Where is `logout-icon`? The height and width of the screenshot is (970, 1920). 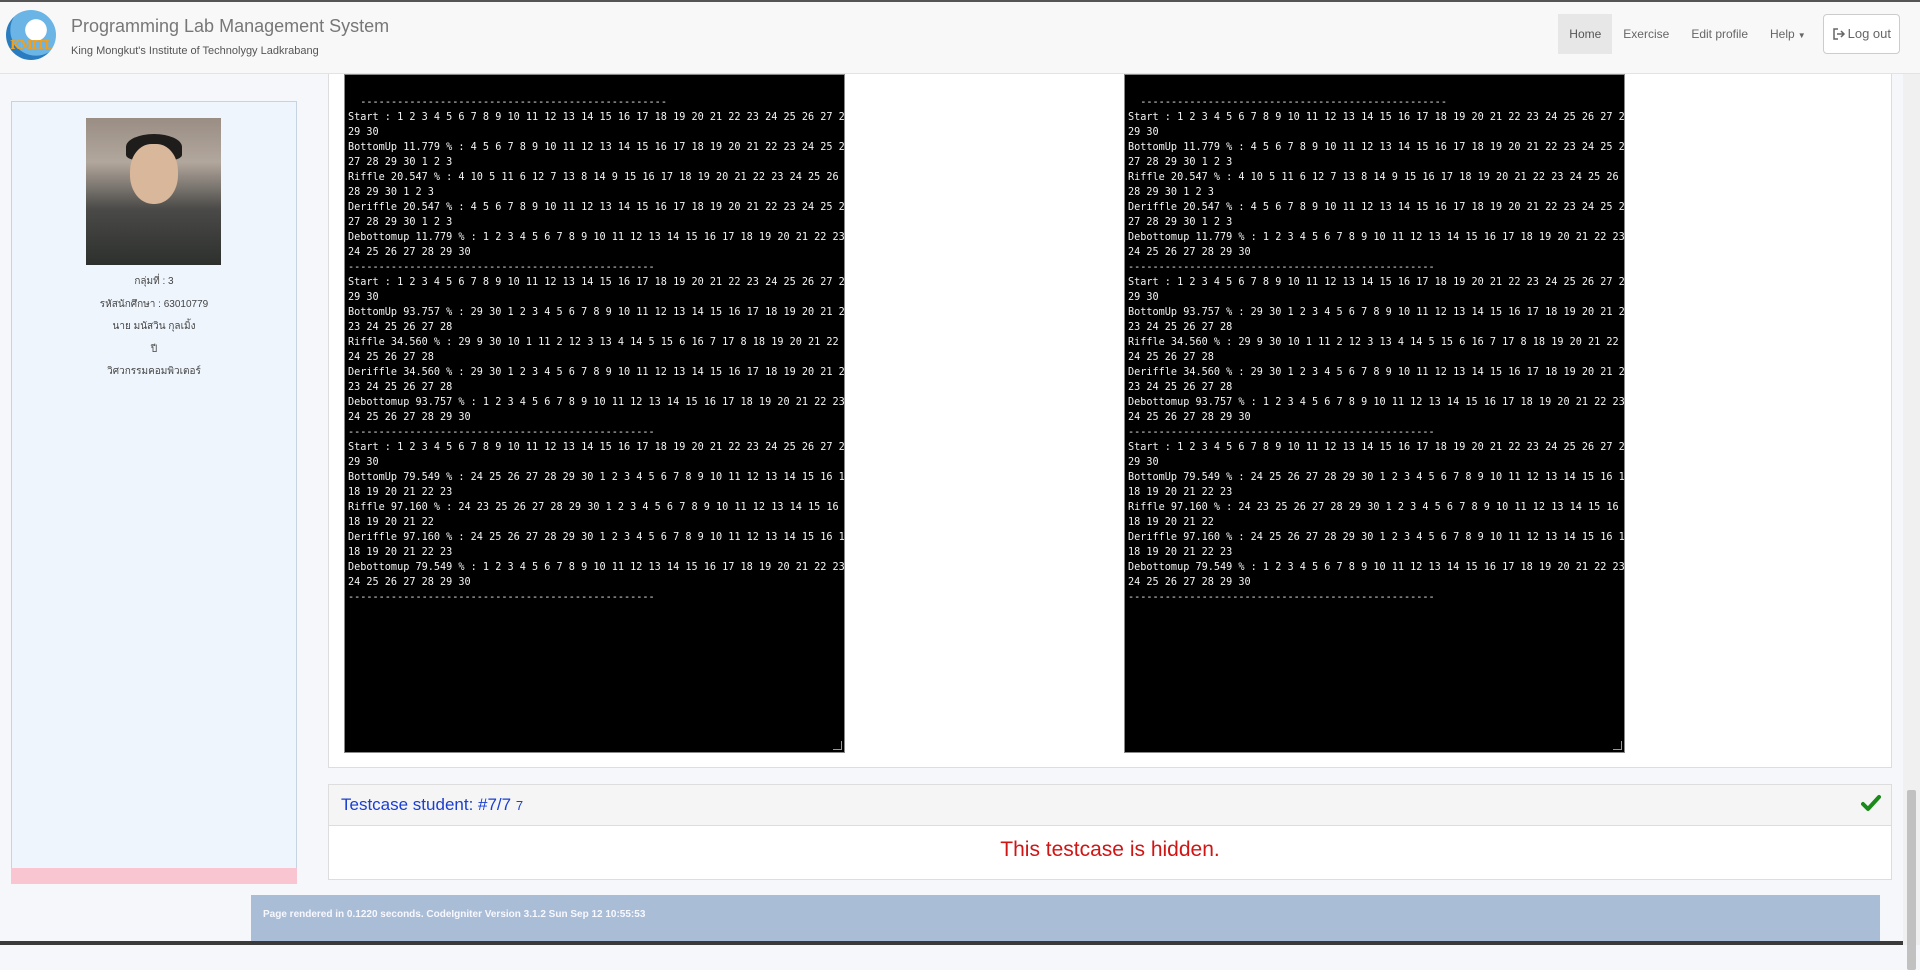 logout-icon is located at coordinates (1838, 34).